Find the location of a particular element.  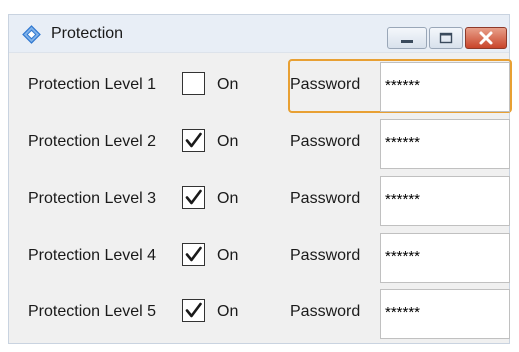

protection-level-row: Protection Level 2 On Password ****** is located at coordinates (259, 144).